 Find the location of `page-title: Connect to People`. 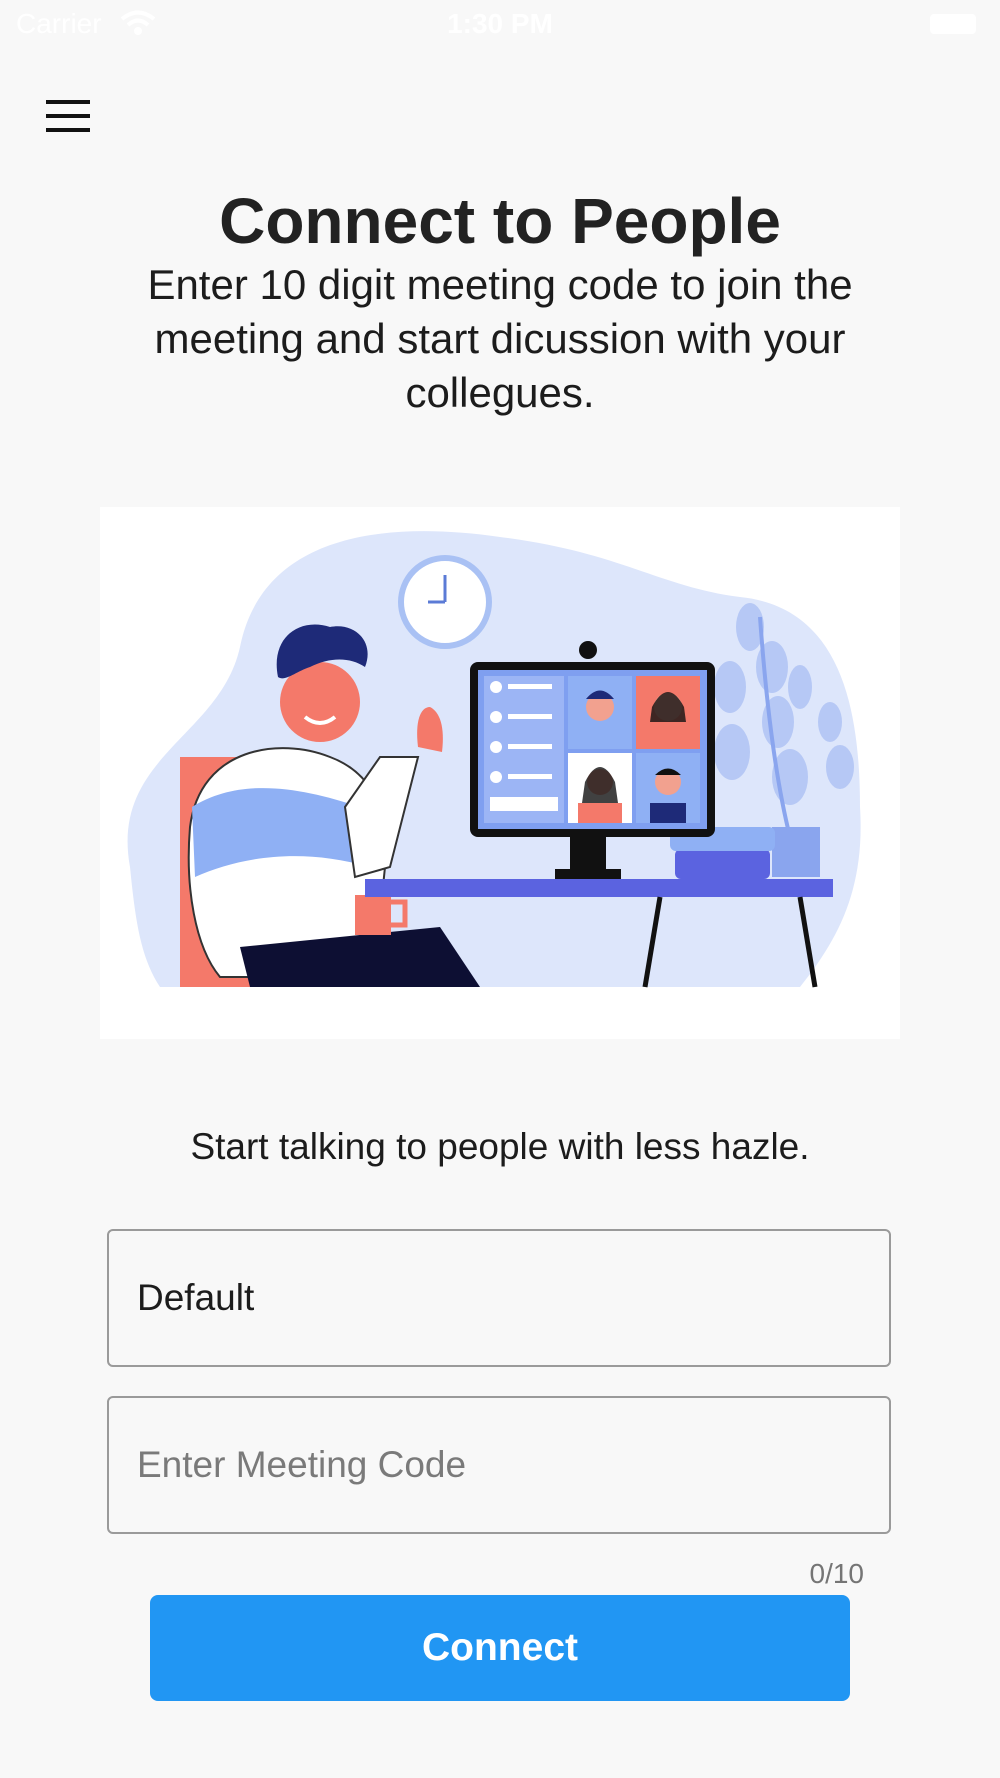

page-title: Connect to People is located at coordinates (500, 221).